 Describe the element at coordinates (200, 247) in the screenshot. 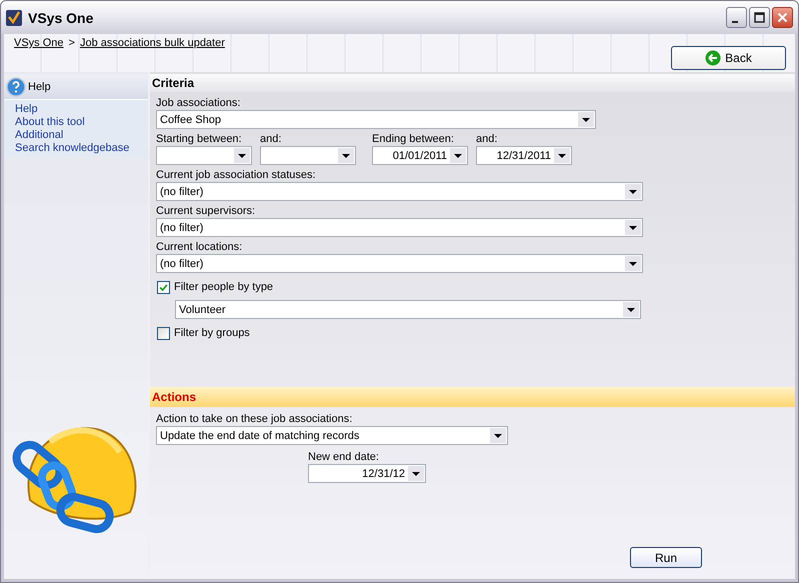

I see `field-label: Current locations:` at that location.